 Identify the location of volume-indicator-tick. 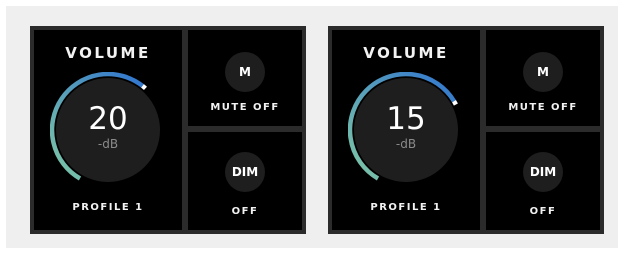
(144, 87).